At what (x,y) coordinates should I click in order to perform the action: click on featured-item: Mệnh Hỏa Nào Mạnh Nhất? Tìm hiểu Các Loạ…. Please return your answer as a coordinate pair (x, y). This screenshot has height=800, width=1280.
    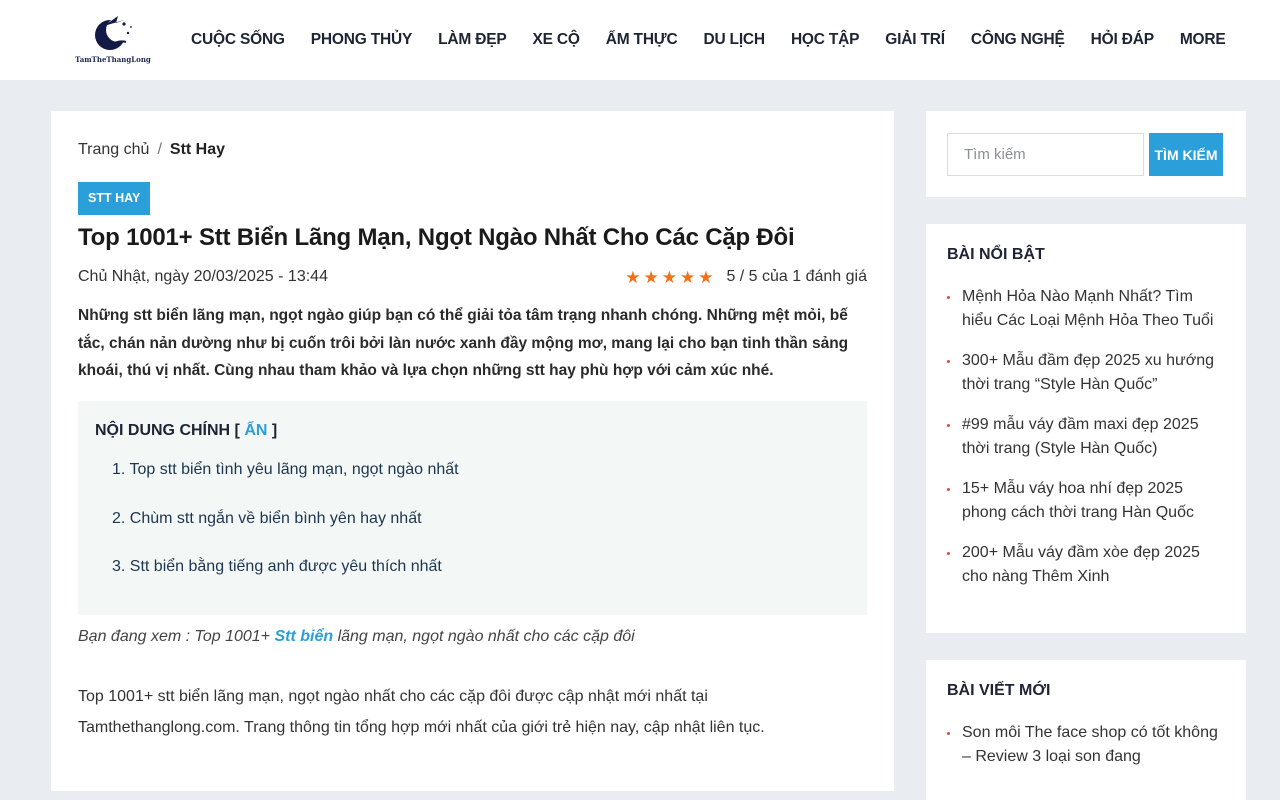
    Looking at the image, I should click on (1087, 309).